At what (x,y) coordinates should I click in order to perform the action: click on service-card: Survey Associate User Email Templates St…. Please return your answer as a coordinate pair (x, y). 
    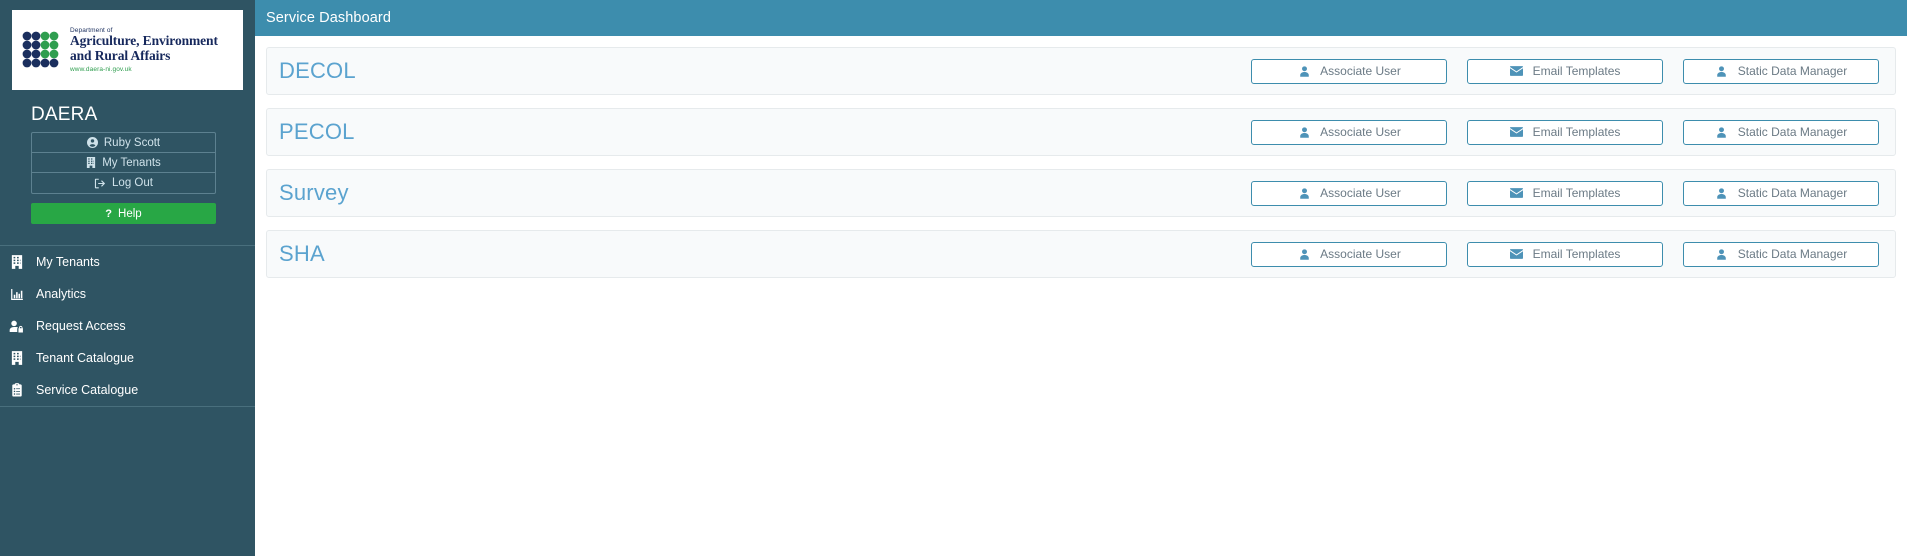
    Looking at the image, I should click on (1081, 193).